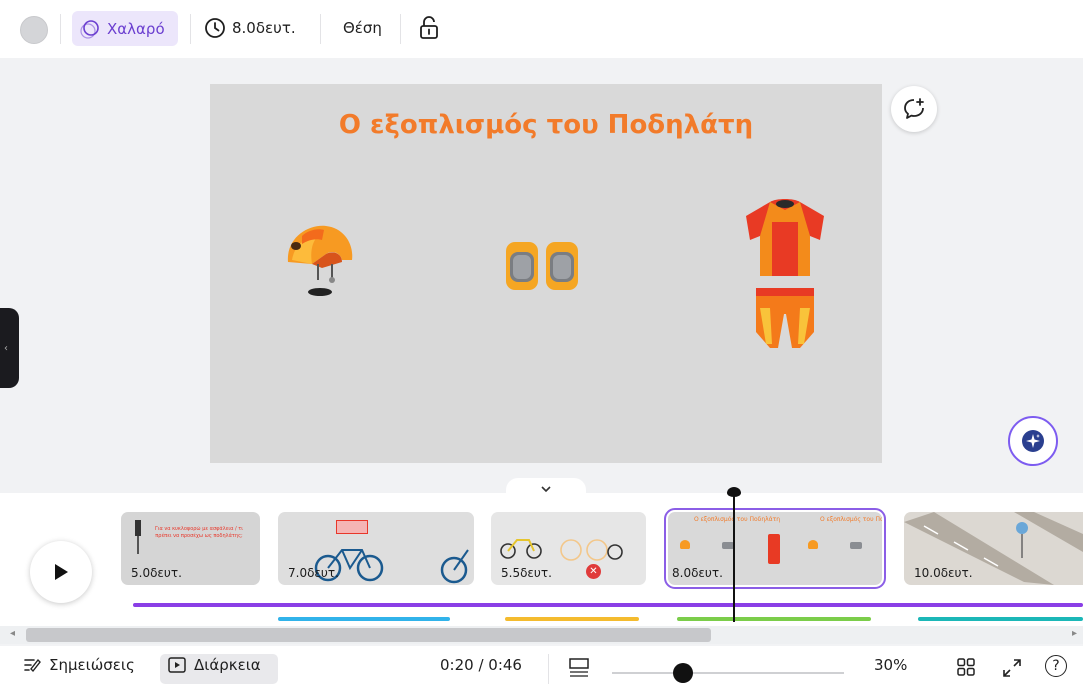 The height and width of the screenshot is (690, 1083). Describe the element at coordinates (737, 519) in the screenshot. I see `clip-caption: Ο εξοπλισμός του Ποδηλάτη` at that location.